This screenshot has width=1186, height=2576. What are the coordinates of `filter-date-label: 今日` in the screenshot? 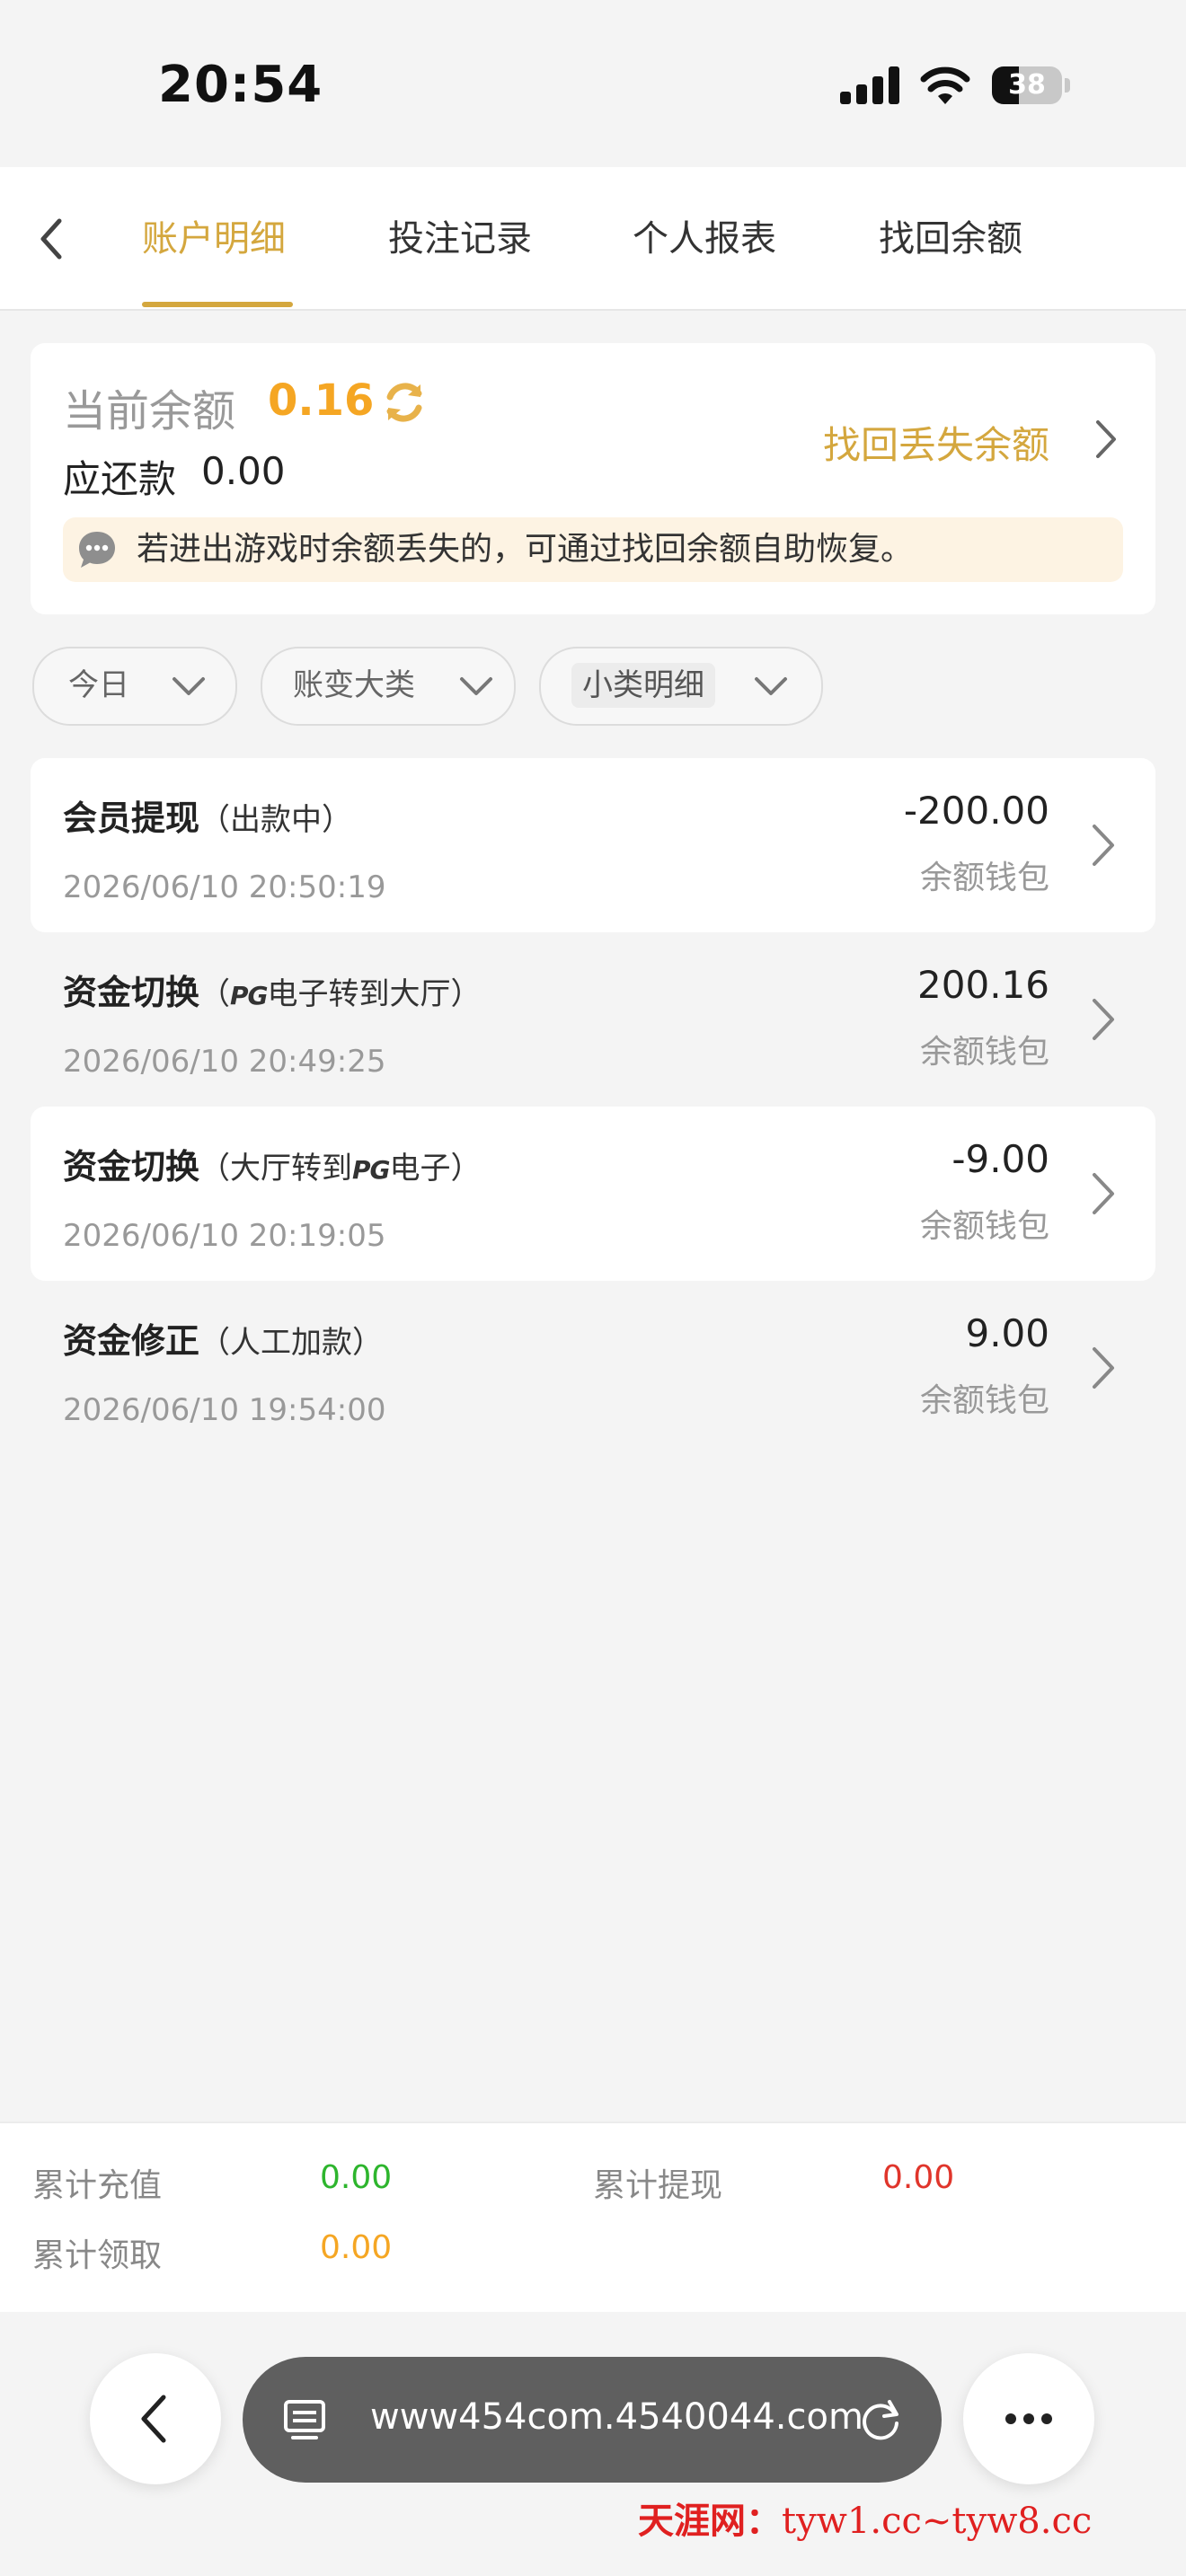 It's located at (98, 685).